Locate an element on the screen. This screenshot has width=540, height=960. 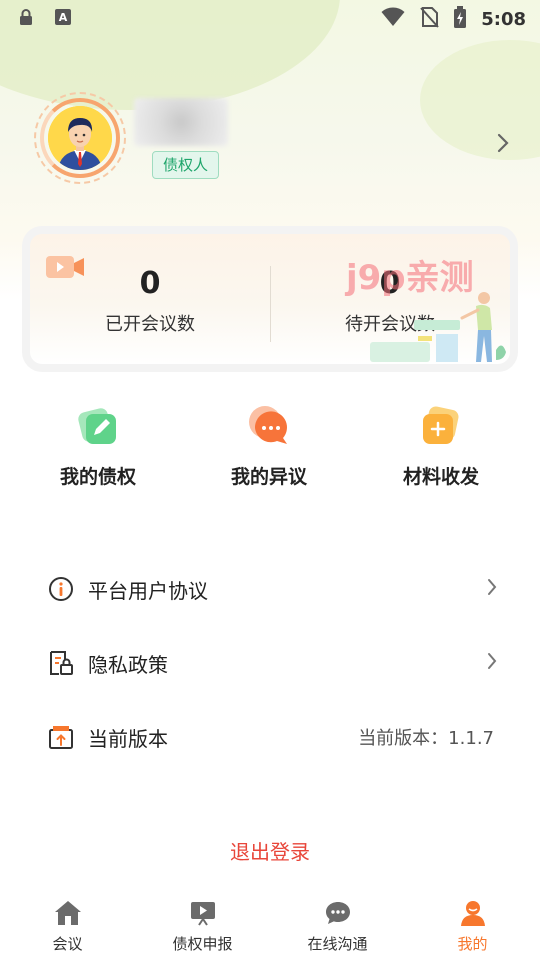
tab-online-chat: 在线沟通 is located at coordinates (337, 926).